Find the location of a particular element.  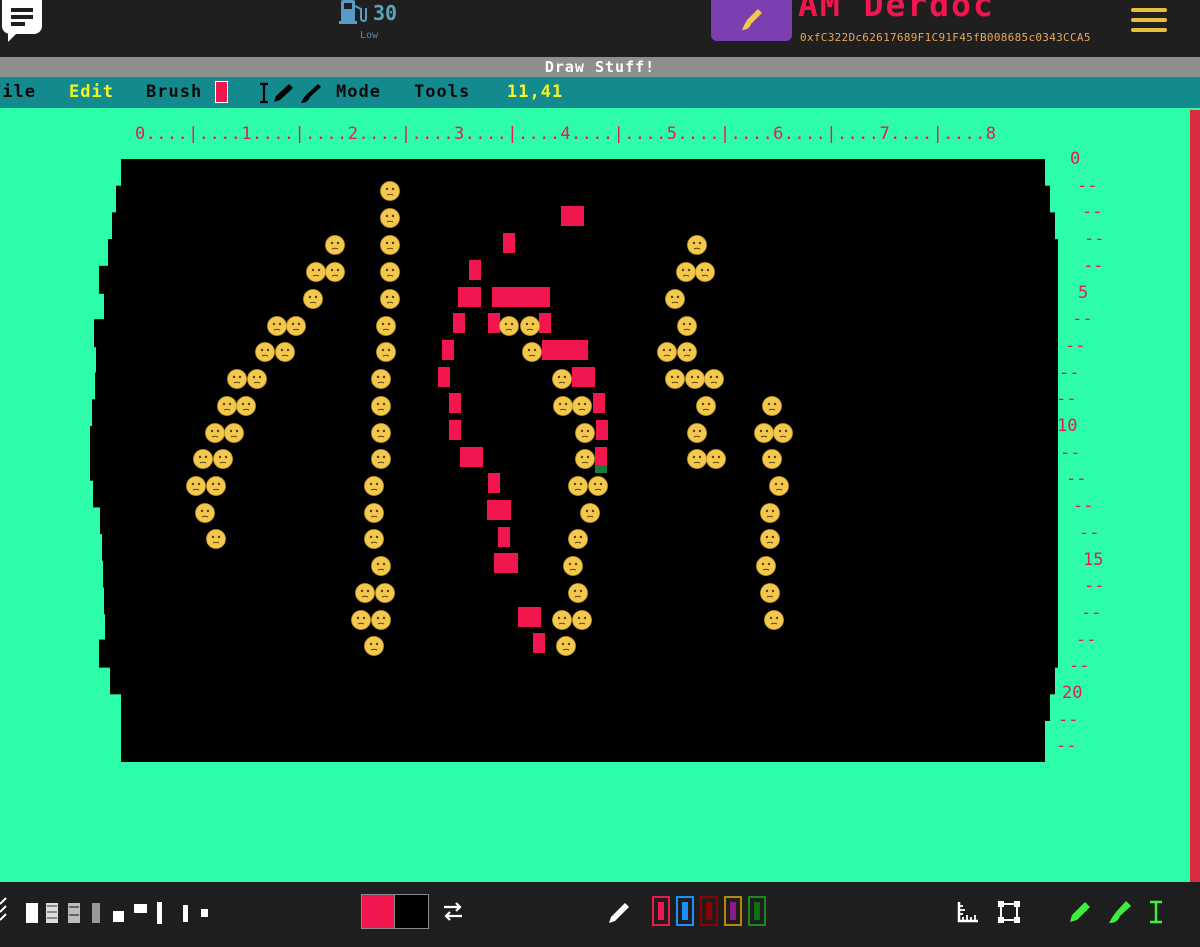

menu-edit: Edit is located at coordinates (91, 92).